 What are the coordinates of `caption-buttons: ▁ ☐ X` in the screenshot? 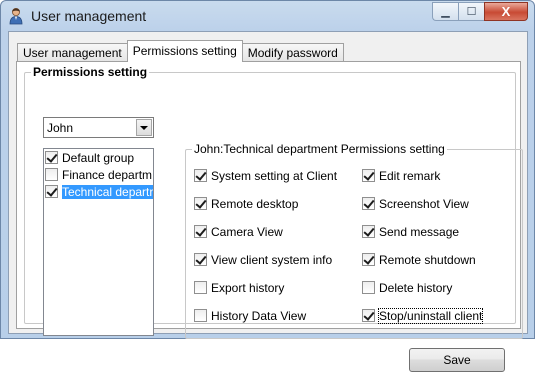 It's located at (480, 12).